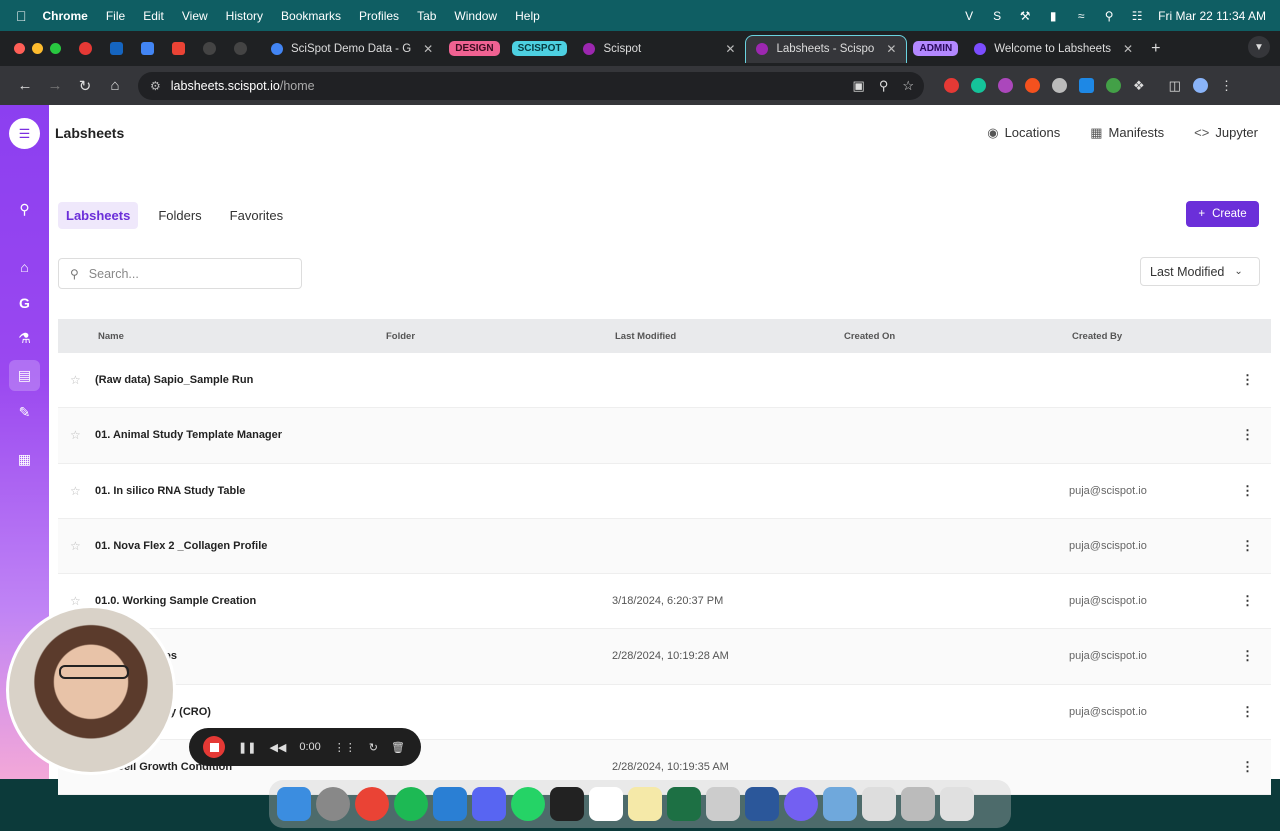  What do you see at coordinates (664, 436) in the screenshot?
I see `table-row: ☆ 01. Animal Study Template Manager ⋮` at bounding box center [664, 436].